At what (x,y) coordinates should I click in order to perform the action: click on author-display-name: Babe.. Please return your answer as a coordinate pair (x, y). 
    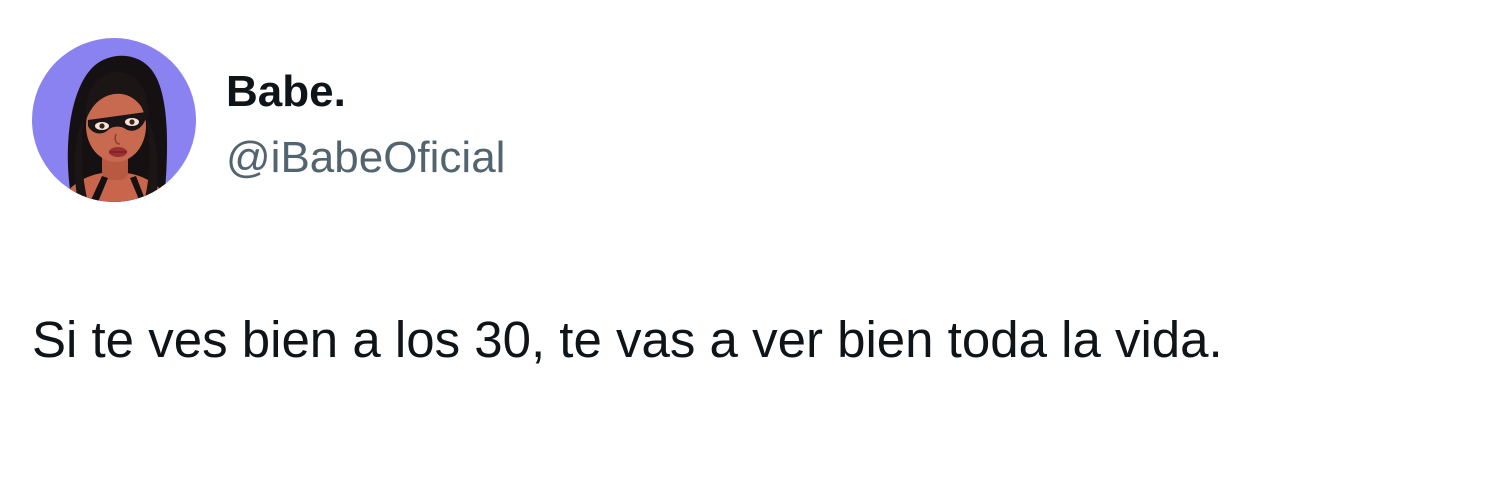
    Looking at the image, I should click on (286, 92).